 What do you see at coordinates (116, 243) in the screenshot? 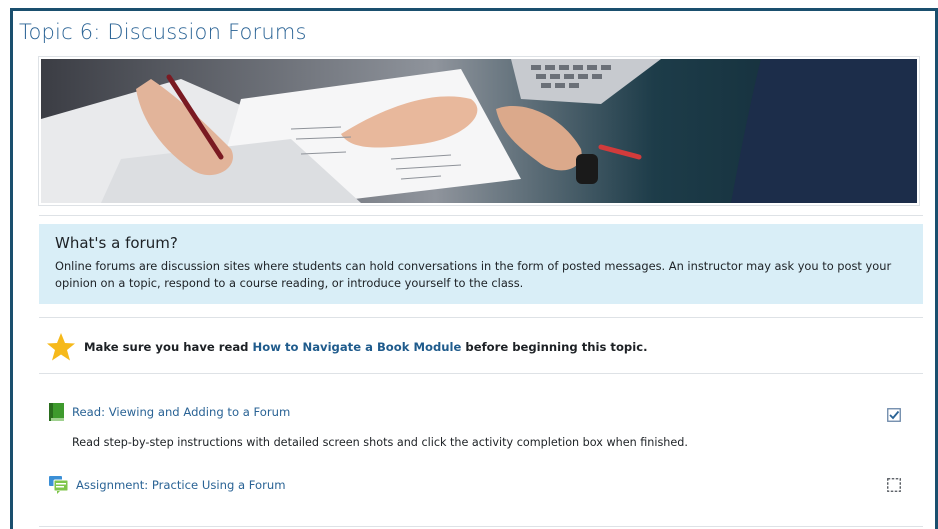
I see `info-heading: What's a forum?` at bounding box center [116, 243].